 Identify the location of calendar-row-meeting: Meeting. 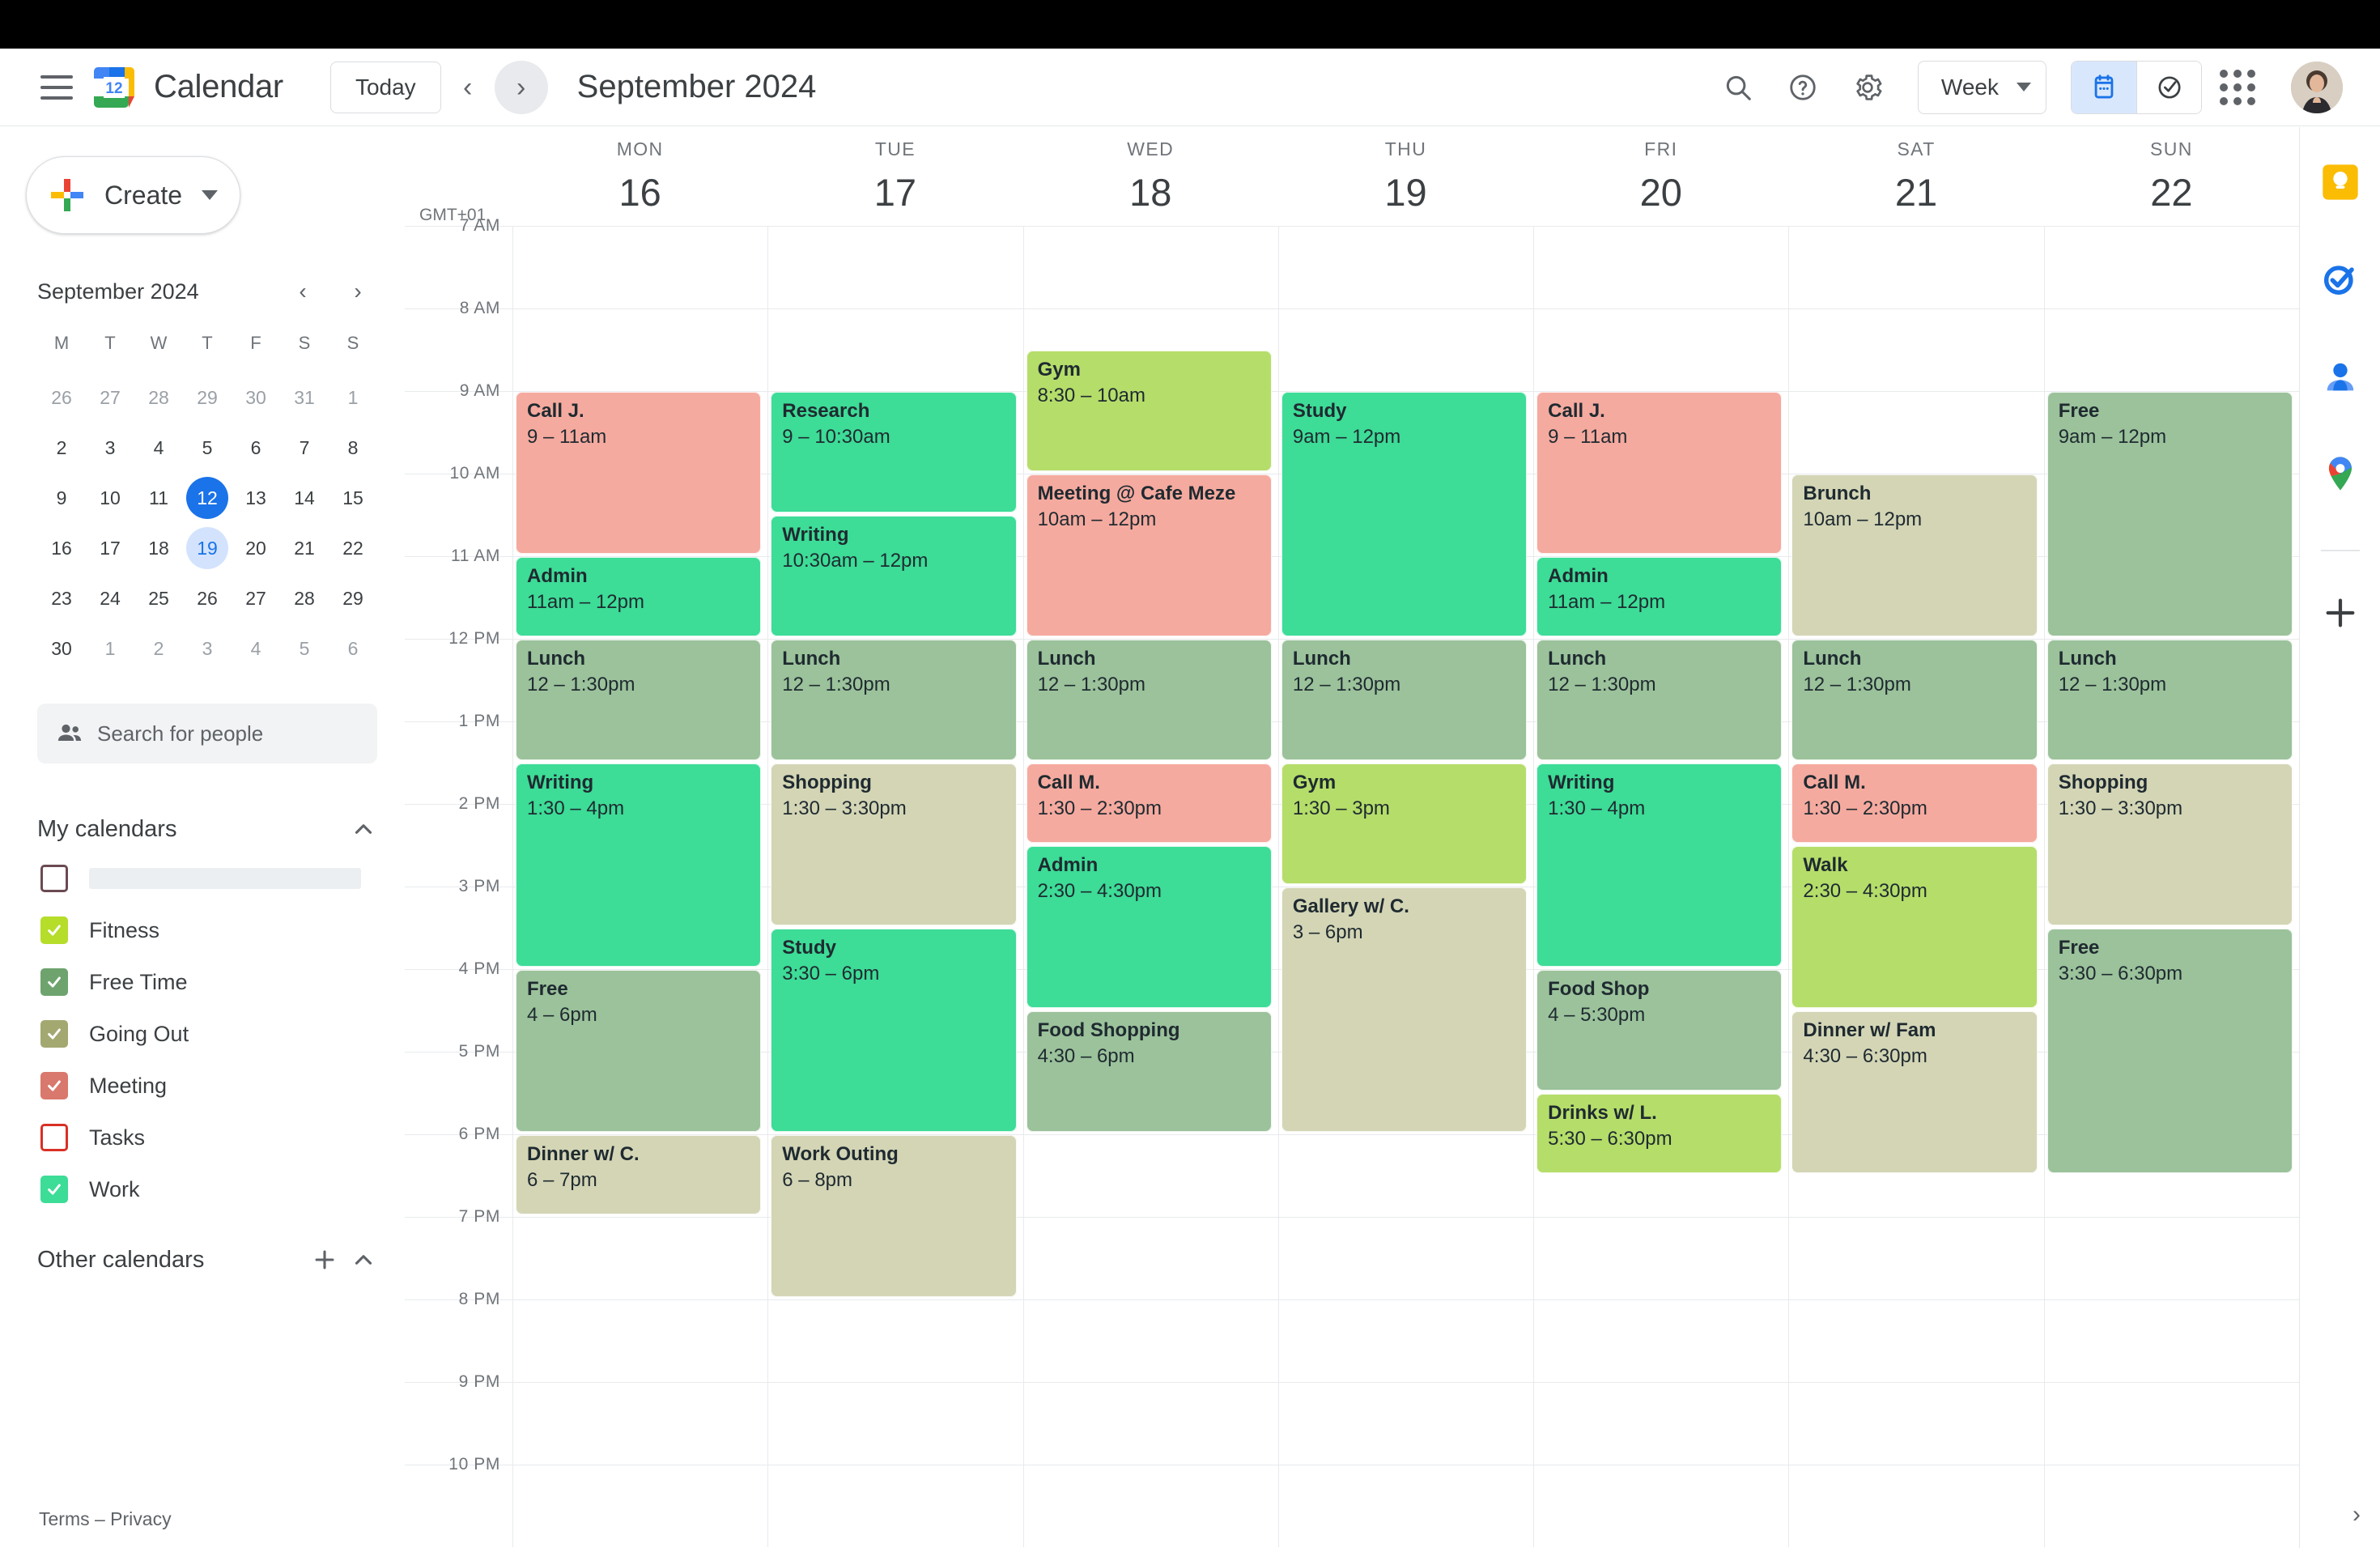
(207, 1086).